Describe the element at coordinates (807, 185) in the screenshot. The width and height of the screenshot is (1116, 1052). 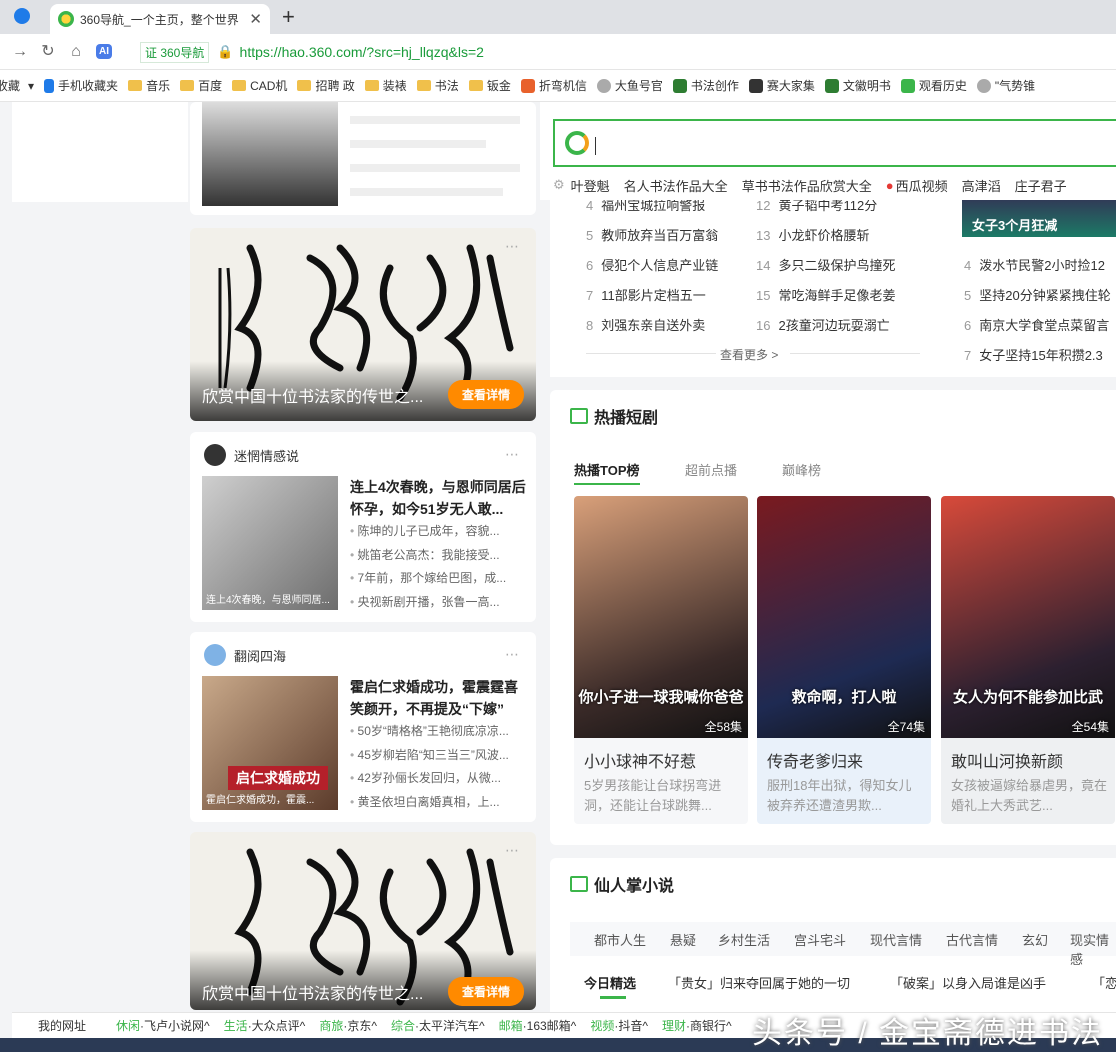
I see `search-suggestion: 草书书法作品欣赏大全` at that location.